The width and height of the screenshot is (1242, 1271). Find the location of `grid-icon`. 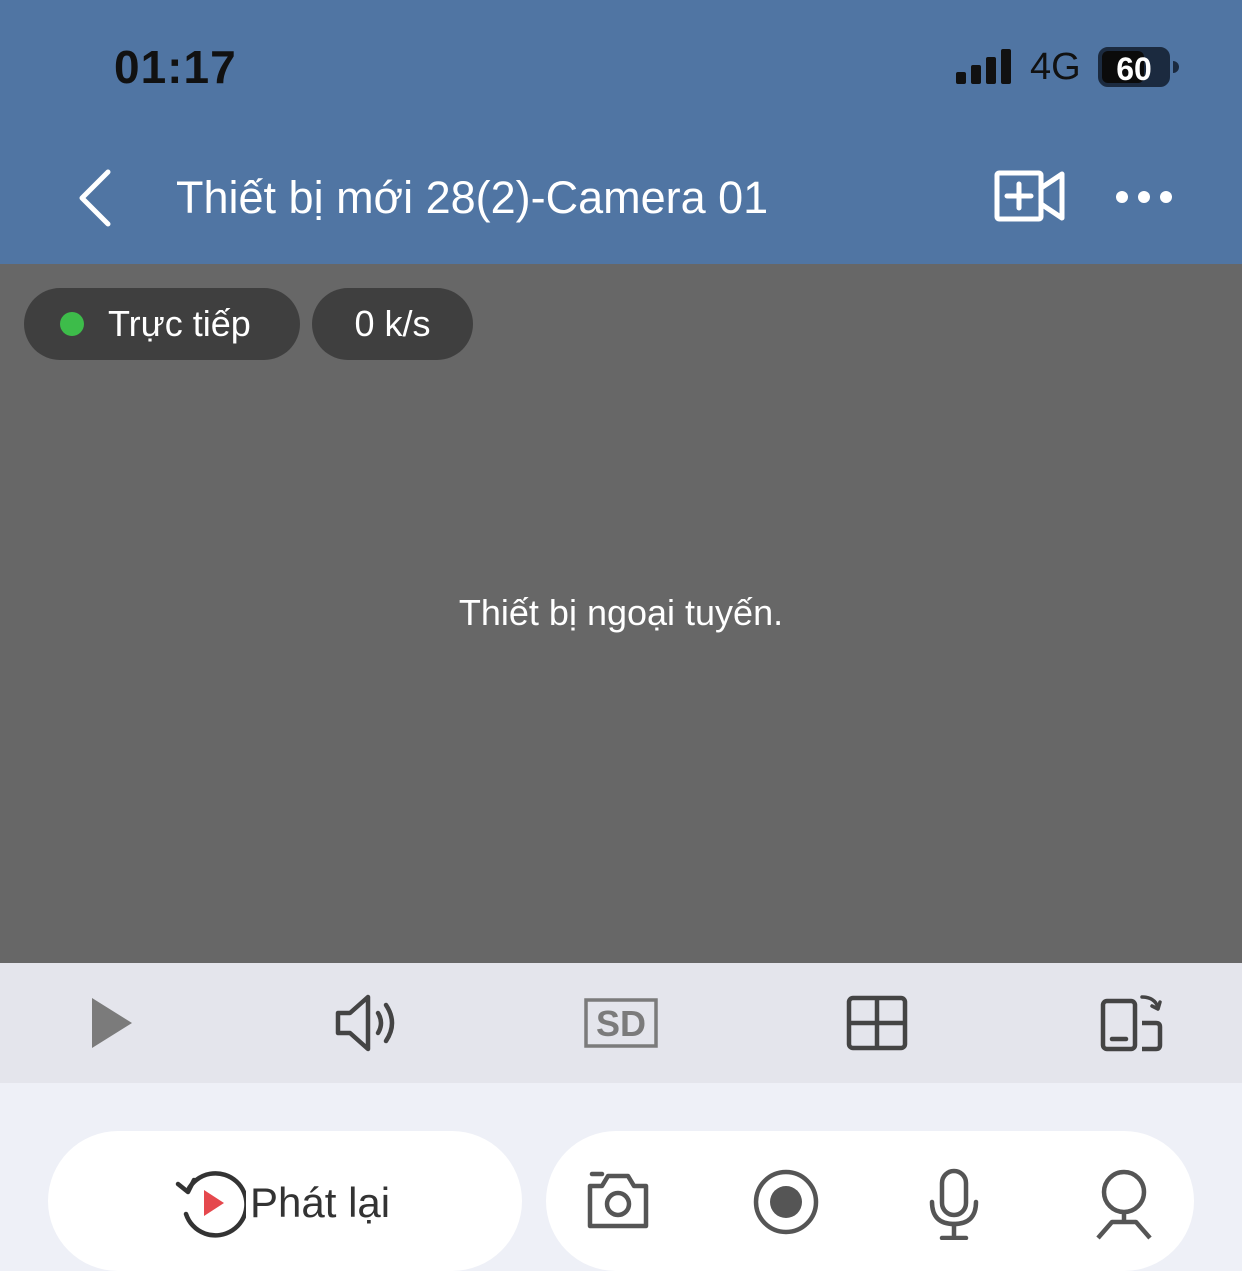

grid-icon is located at coordinates (877, 1023).